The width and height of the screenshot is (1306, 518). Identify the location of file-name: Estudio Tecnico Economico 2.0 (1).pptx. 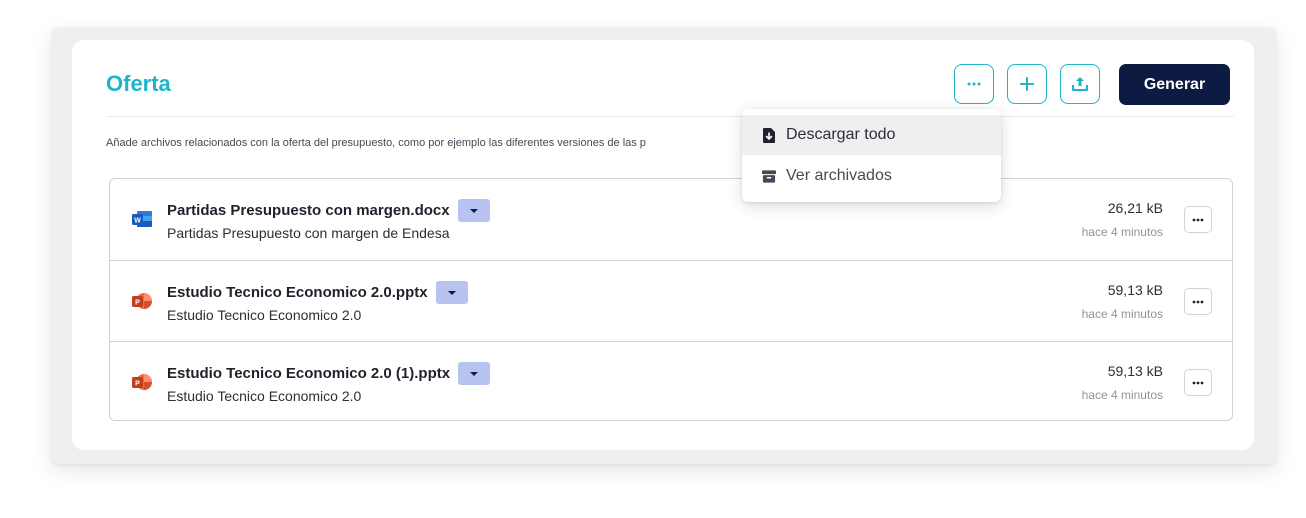
(329, 373).